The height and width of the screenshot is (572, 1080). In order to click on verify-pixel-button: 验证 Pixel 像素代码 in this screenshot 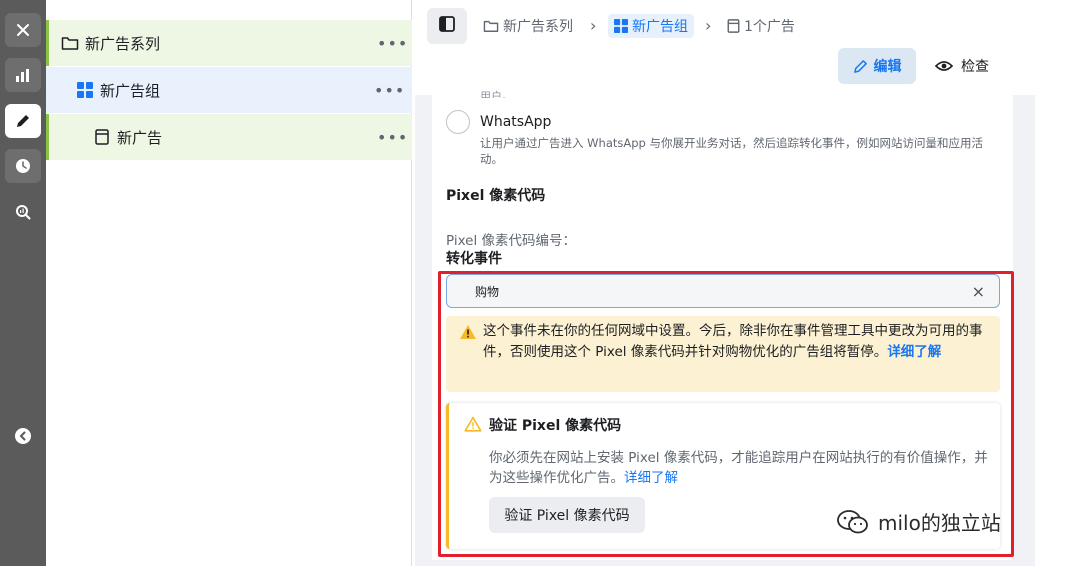, I will do `click(567, 515)`.